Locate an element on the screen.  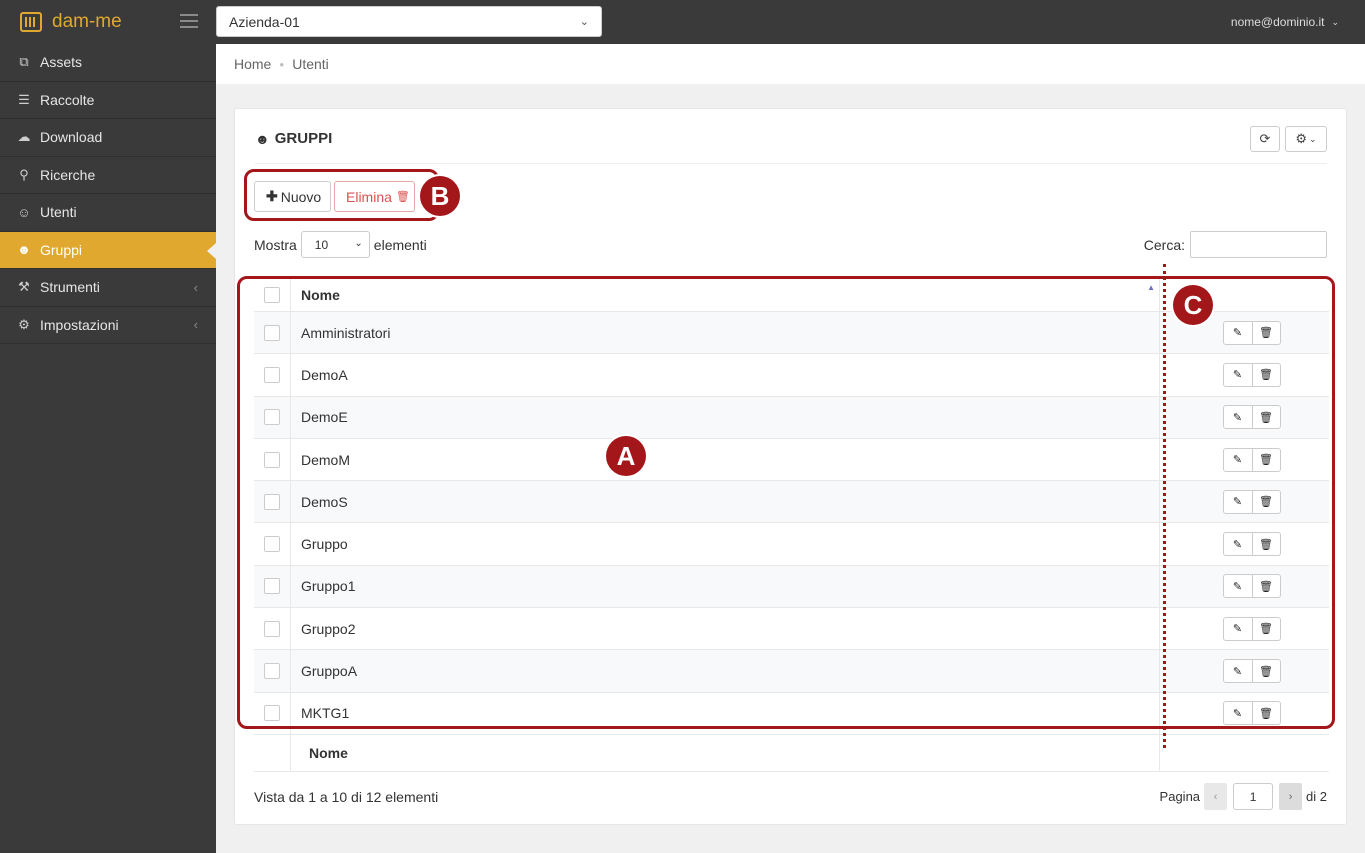
company-select-value: Azienda-01 is located at coordinates (264, 21).